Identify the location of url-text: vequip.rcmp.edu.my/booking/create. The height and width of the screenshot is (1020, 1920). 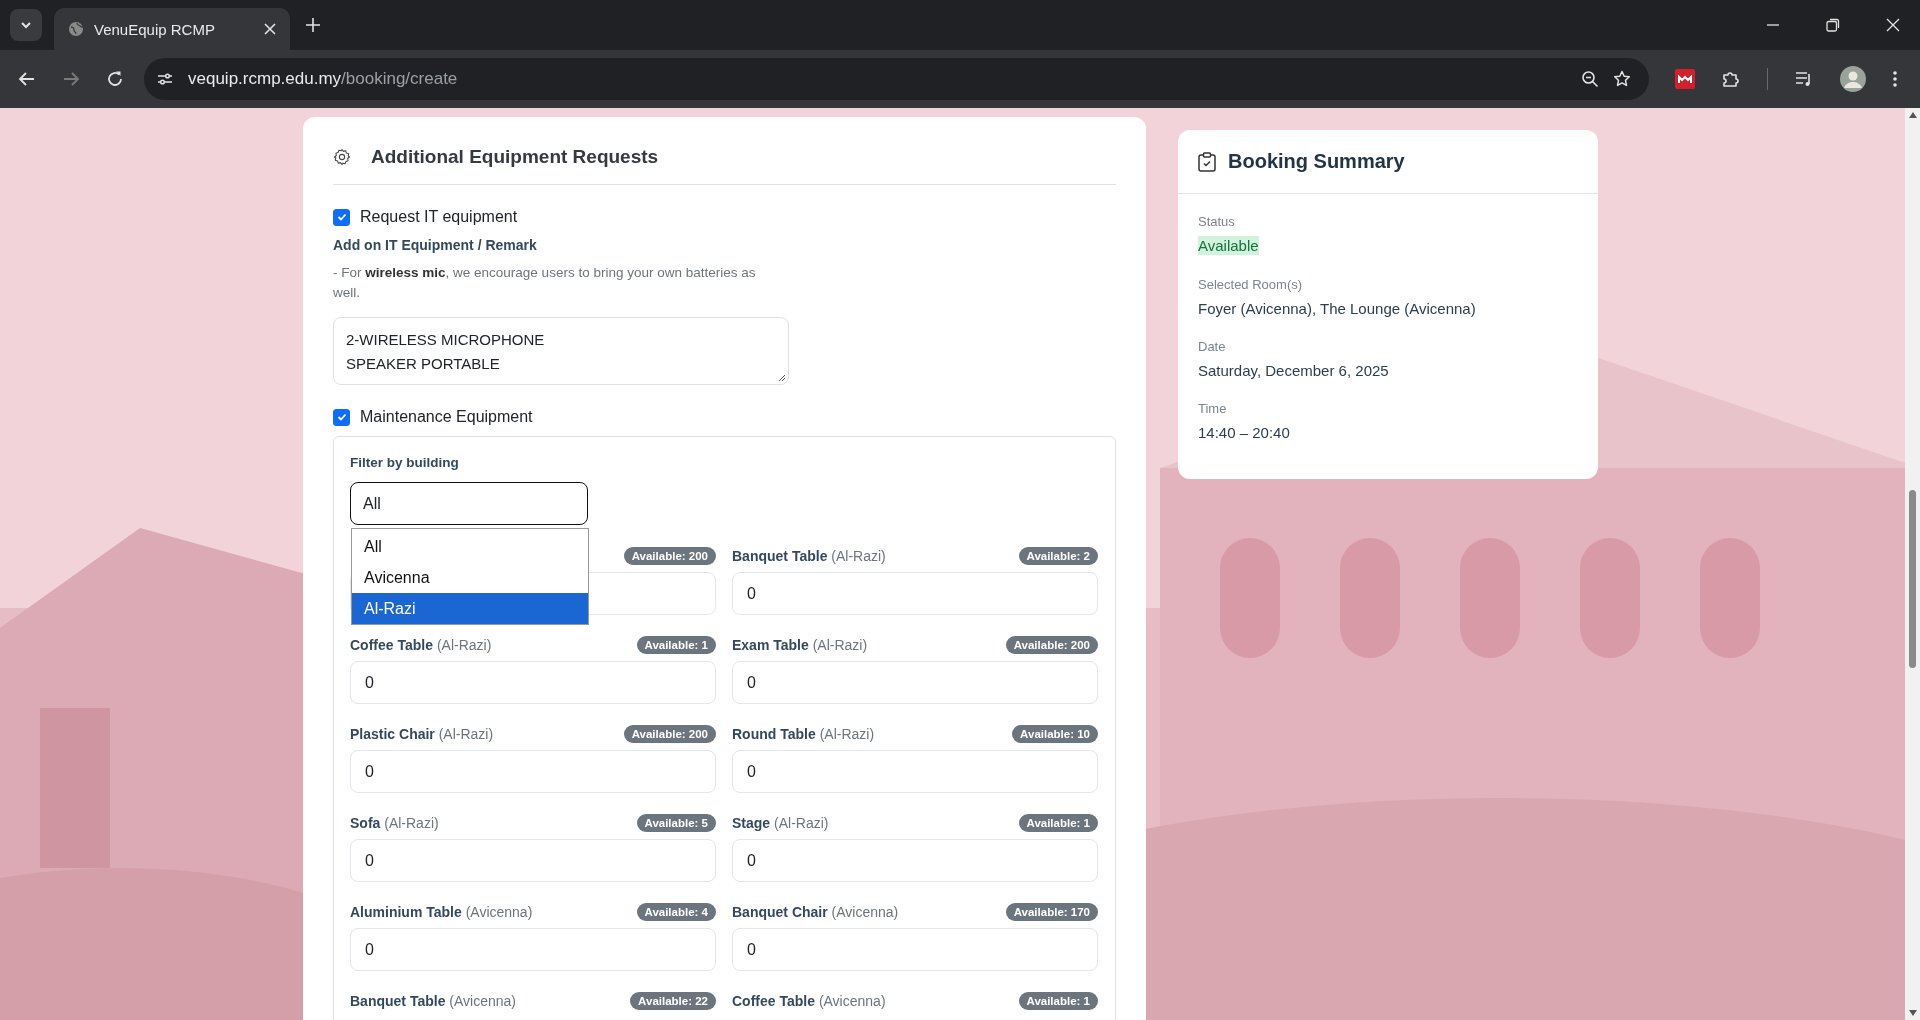
(323, 79).